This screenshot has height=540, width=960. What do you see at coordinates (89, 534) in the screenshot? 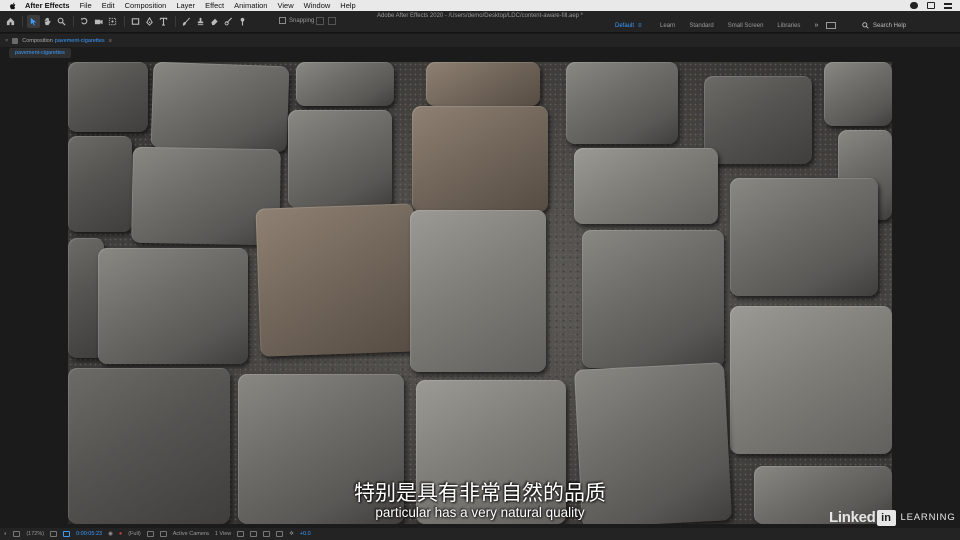
I see `current-time: 0:00:05:23` at bounding box center [89, 534].